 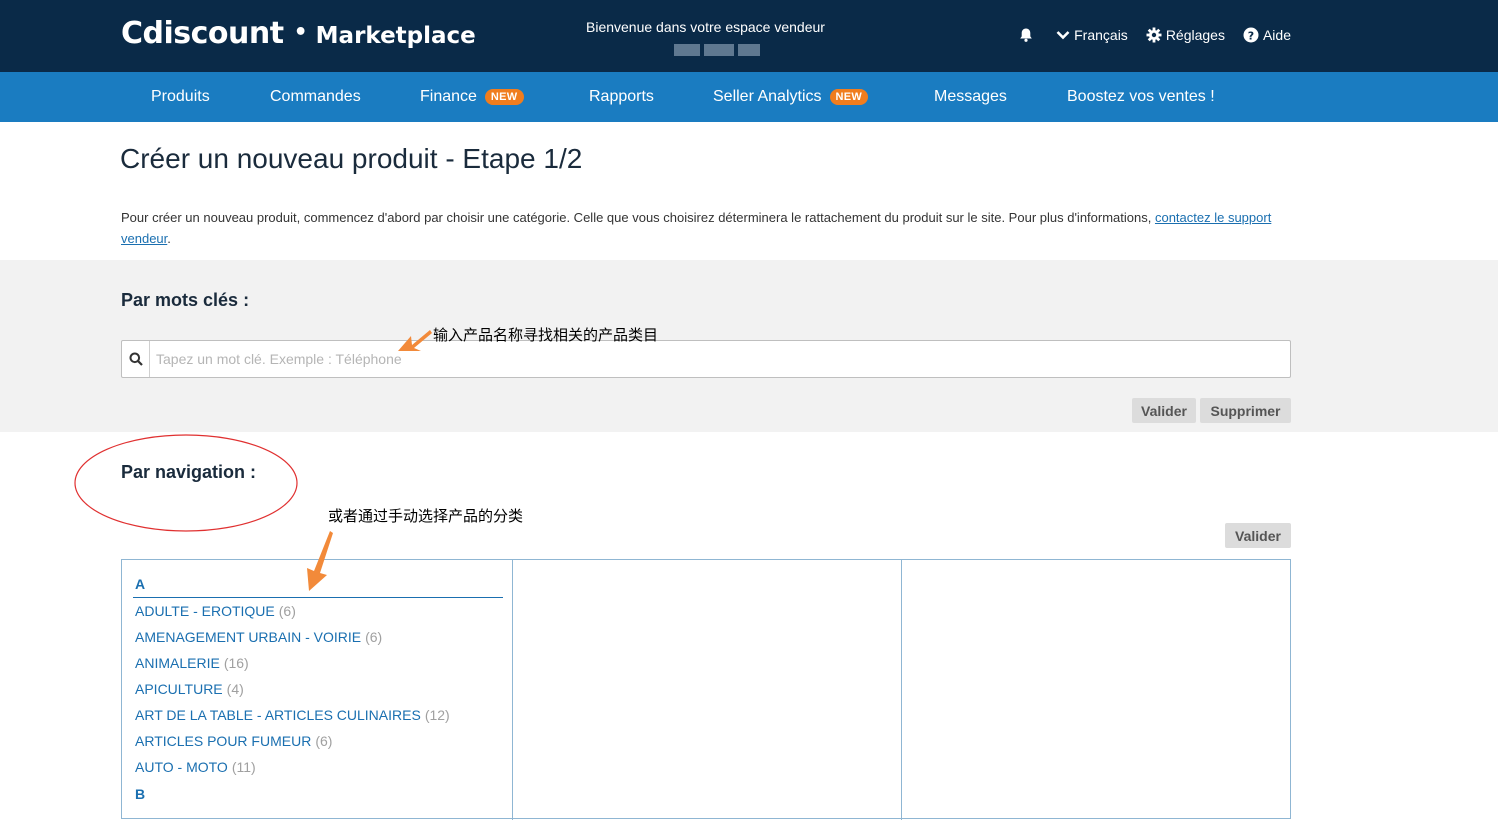 I want to click on search-icon, so click(x=136, y=359).